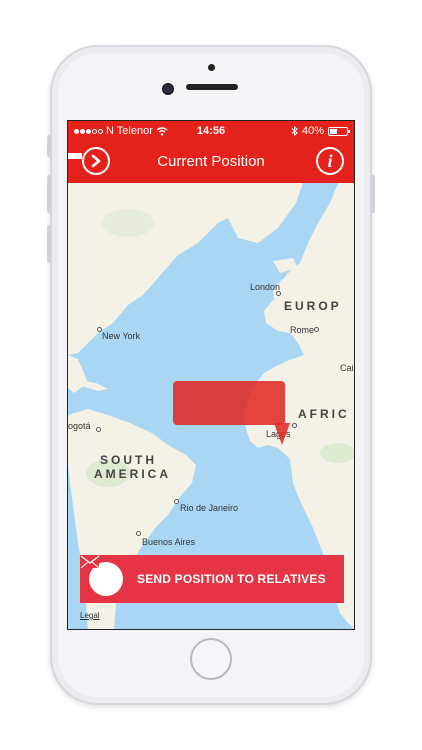 The image size is (422, 750). Describe the element at coordinates (98, 429) in the screenshot. I see `city-dot-bogota` at that location.